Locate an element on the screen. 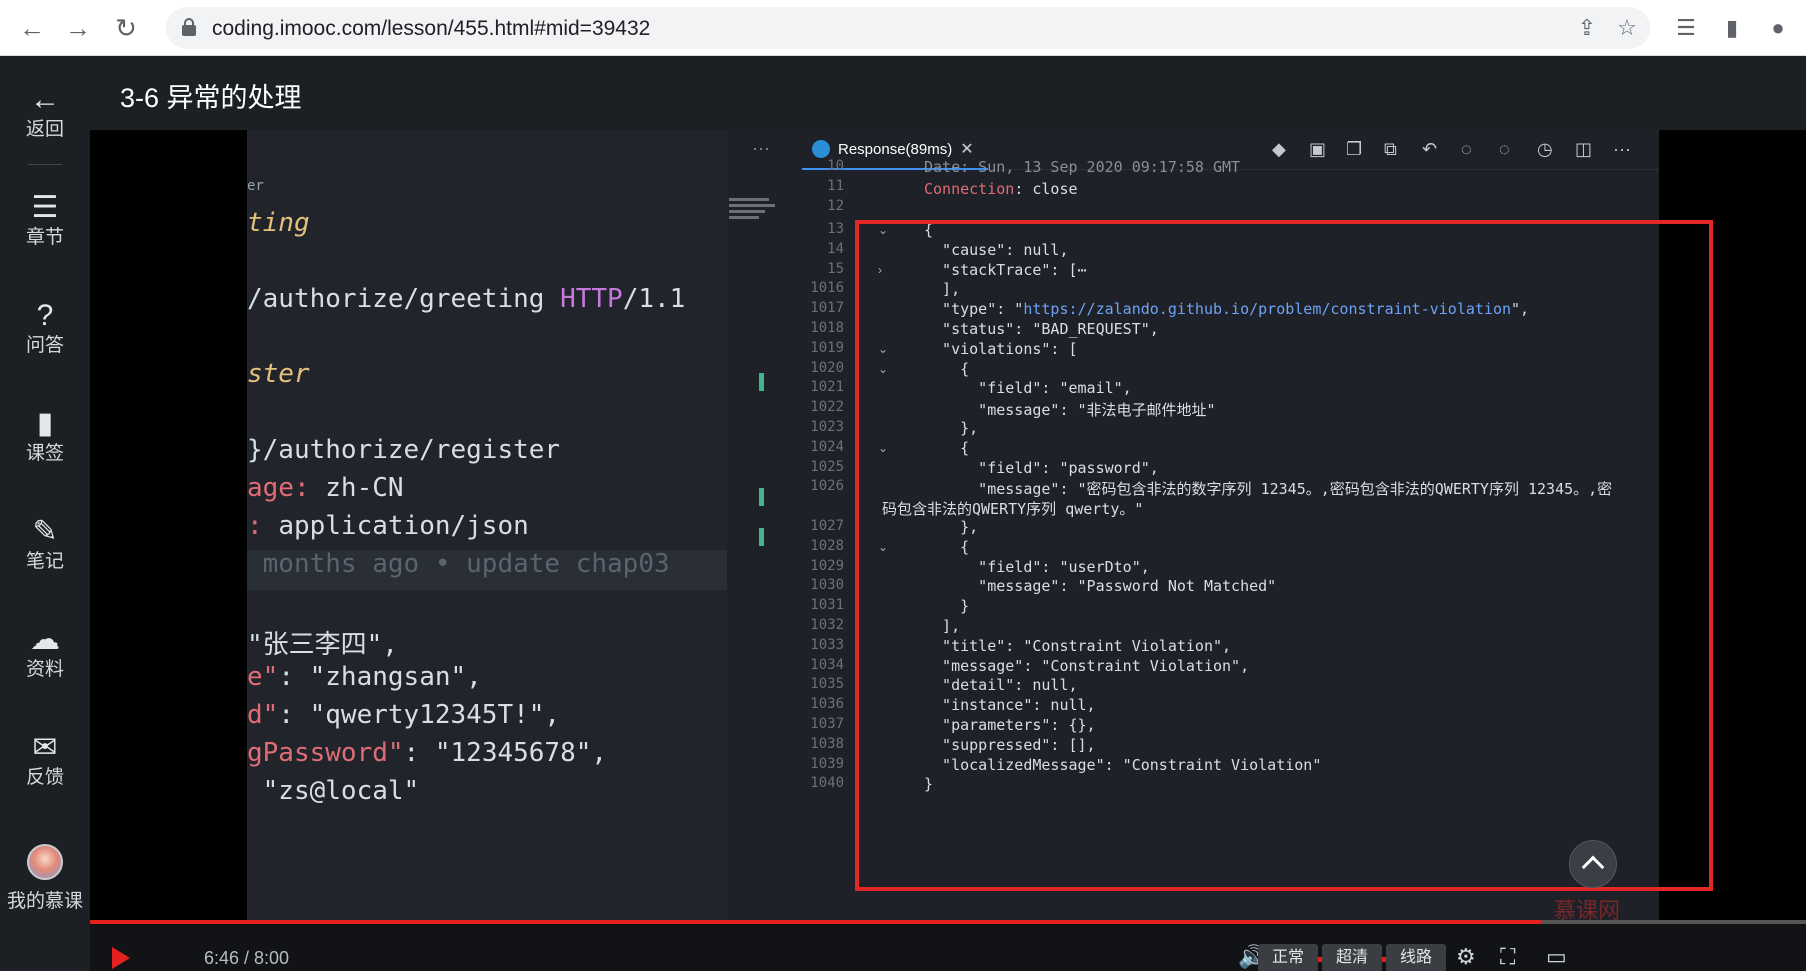  line-number: 10 is located at coordinates (835, 166).